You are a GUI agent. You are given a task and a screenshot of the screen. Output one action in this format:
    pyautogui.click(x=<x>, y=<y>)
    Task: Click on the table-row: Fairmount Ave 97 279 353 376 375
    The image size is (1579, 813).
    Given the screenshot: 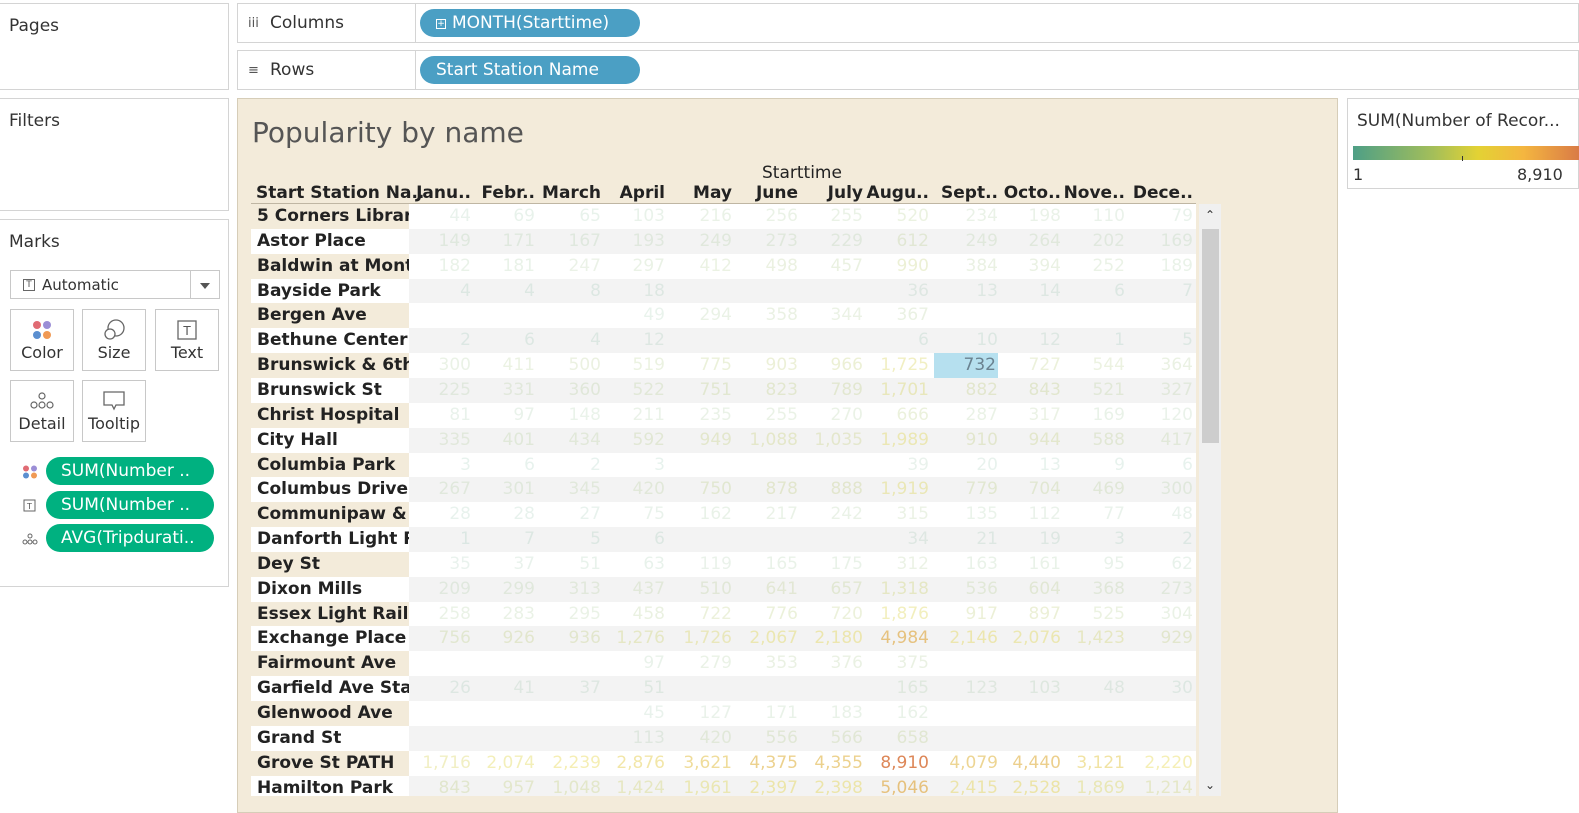 What is the action you would take?
    pyautogui.click(x=723, y=663)
    